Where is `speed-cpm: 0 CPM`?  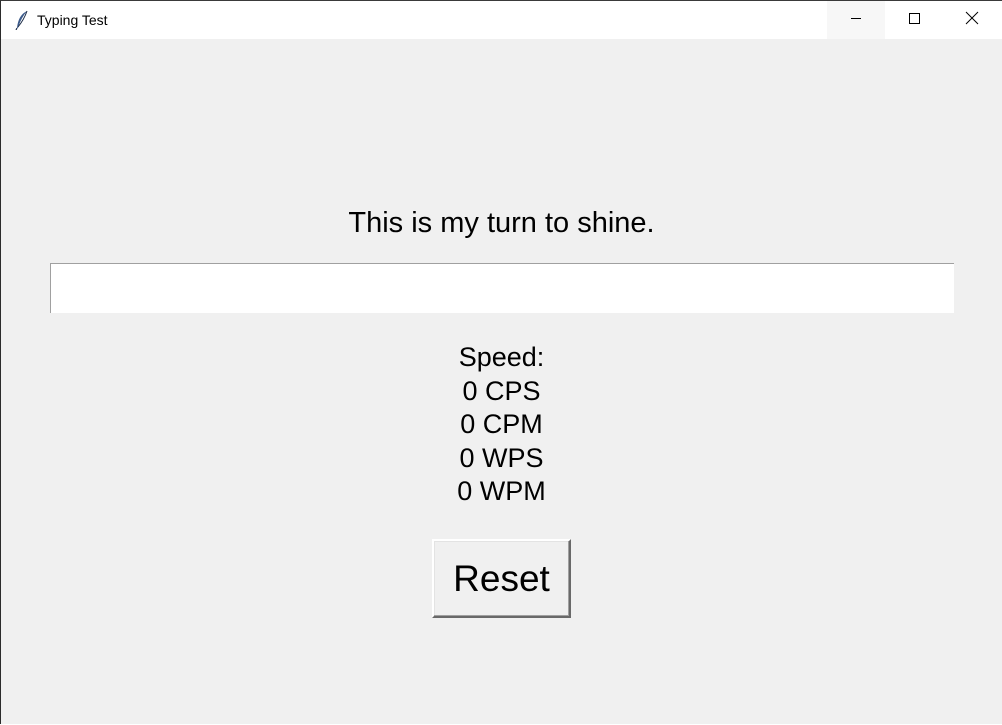 speed-cpm: 0 CPM is located at coordinates (501, 424).